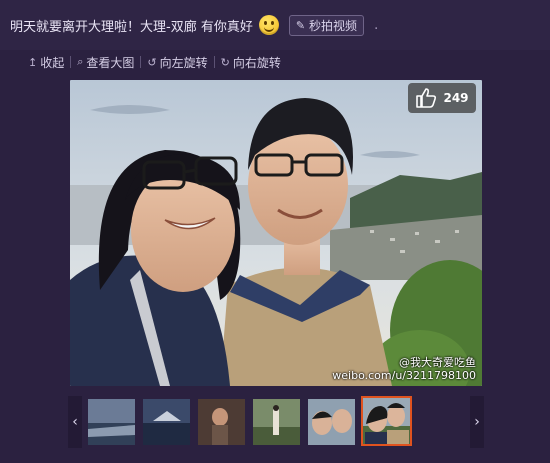  I want to click on like-count: 249, so click(456, 98).